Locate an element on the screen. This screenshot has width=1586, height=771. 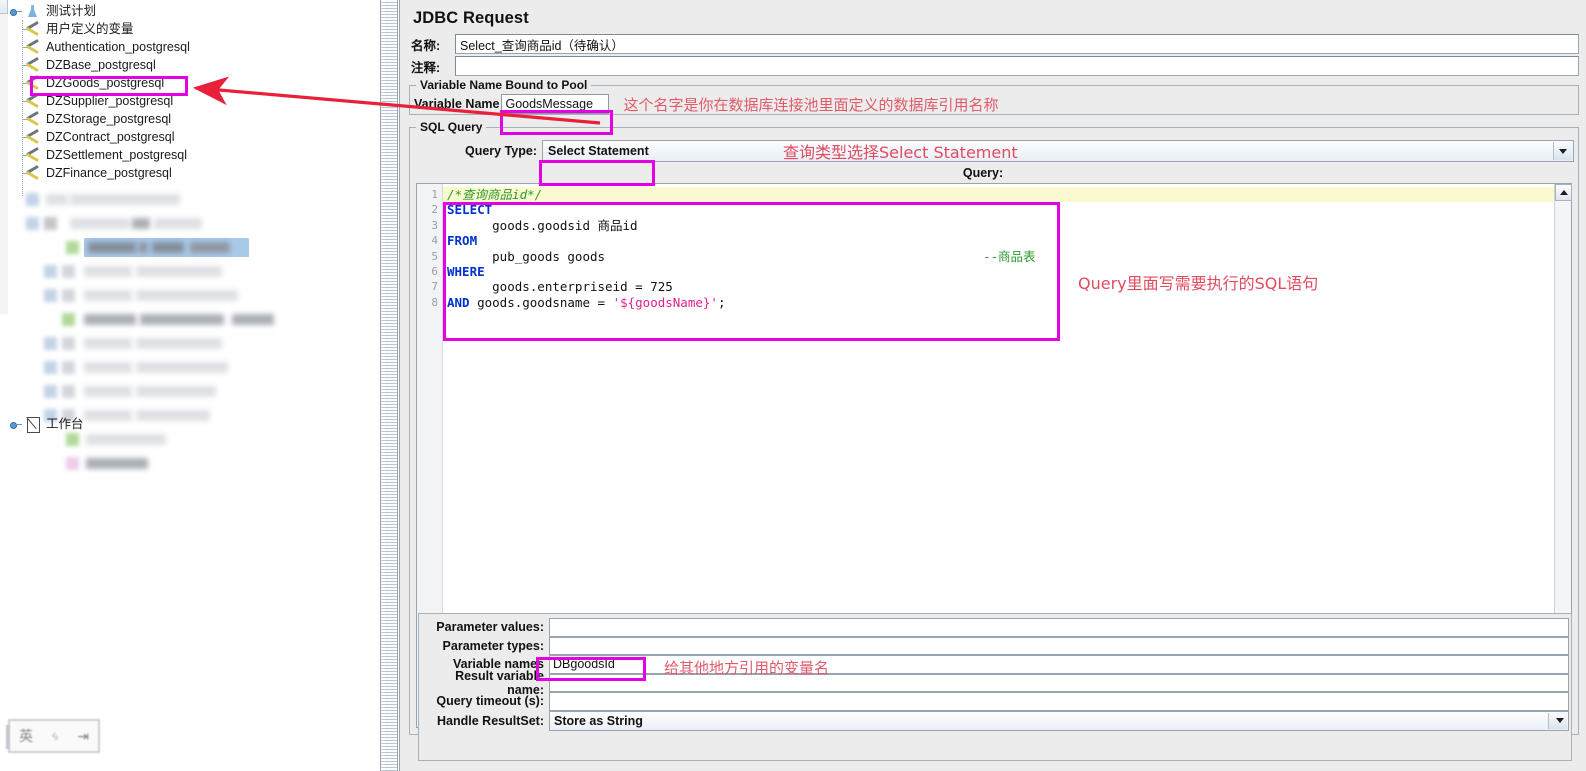
split-pane-divider is located at coordinates (389, 385).